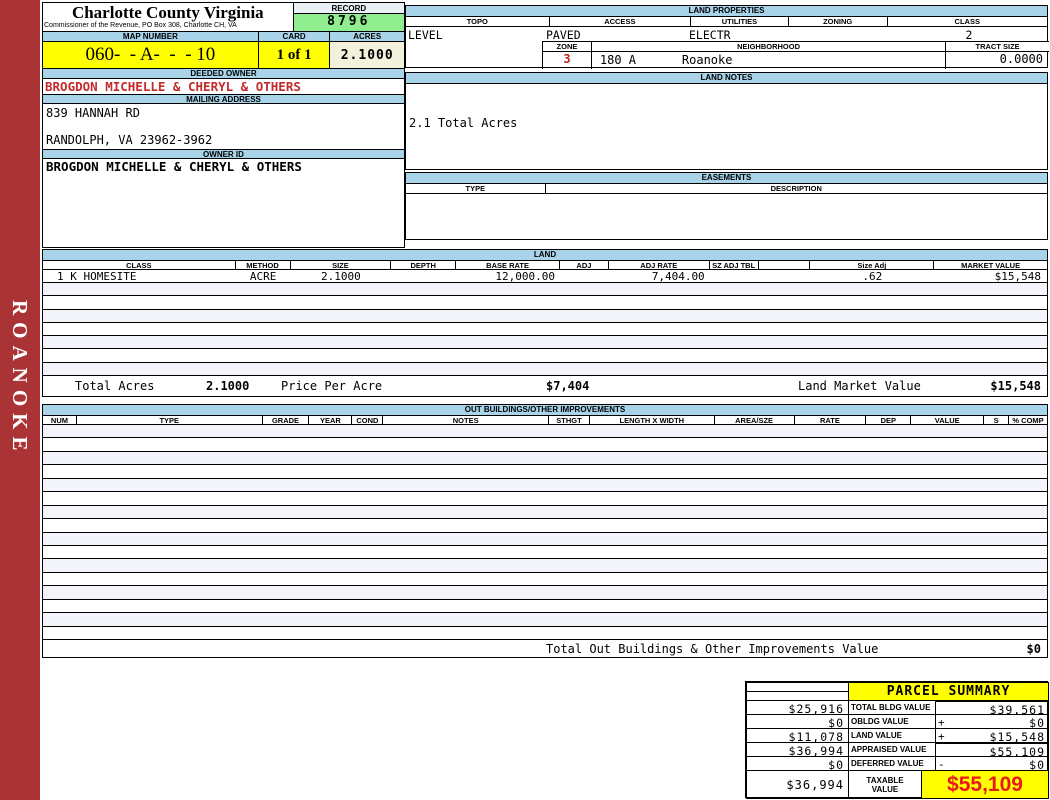 This screenshot has width=1050, height=800. Describe the element at coordinates (992, 735) in the screenshot. I see `land-value-cell: + $15,548` at that location.